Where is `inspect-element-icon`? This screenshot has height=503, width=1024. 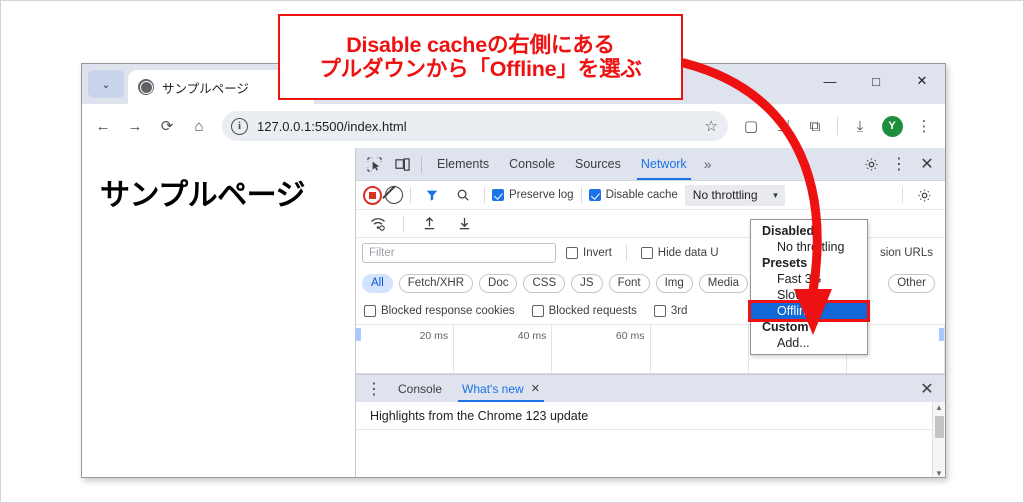 inspect-element-icon is located at coordinates (374, 164).